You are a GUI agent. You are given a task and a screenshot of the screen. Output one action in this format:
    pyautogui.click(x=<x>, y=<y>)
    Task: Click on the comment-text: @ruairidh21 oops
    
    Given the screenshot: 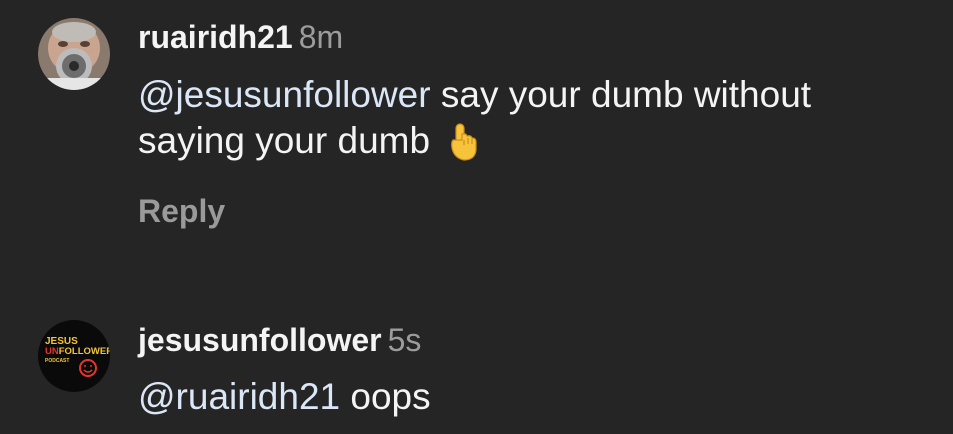 What is the action you would take?
    pyautogui.click(x=538, y=397)
    